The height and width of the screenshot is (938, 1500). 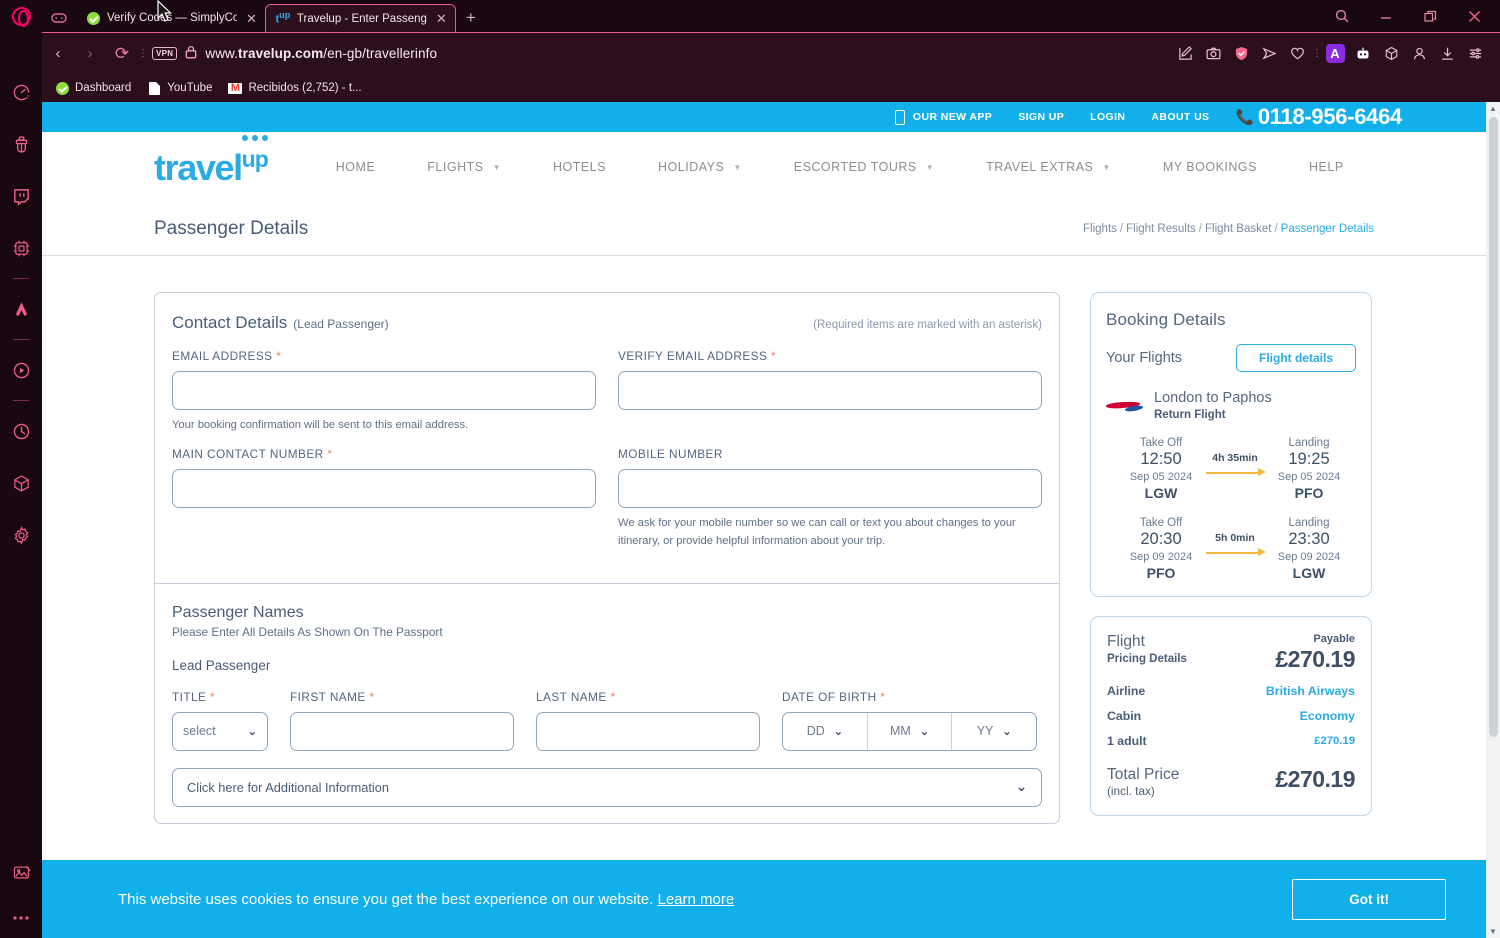 What do you see at coordinates (825, 731) in the screenshot?
I see `dob-day-select: DD ⌄` at bounding box center [825, 731].